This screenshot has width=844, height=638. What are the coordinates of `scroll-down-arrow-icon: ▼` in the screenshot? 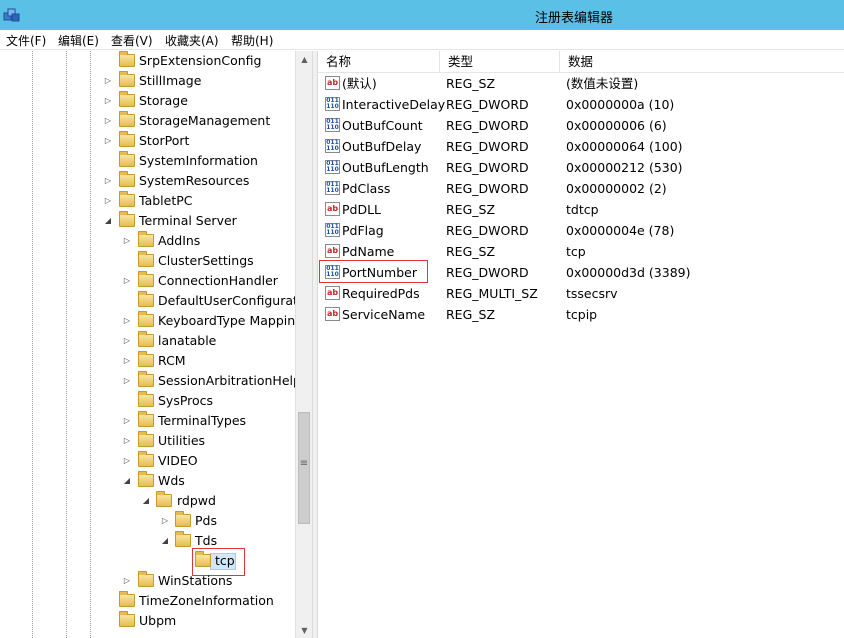 It's located at (304, 631).